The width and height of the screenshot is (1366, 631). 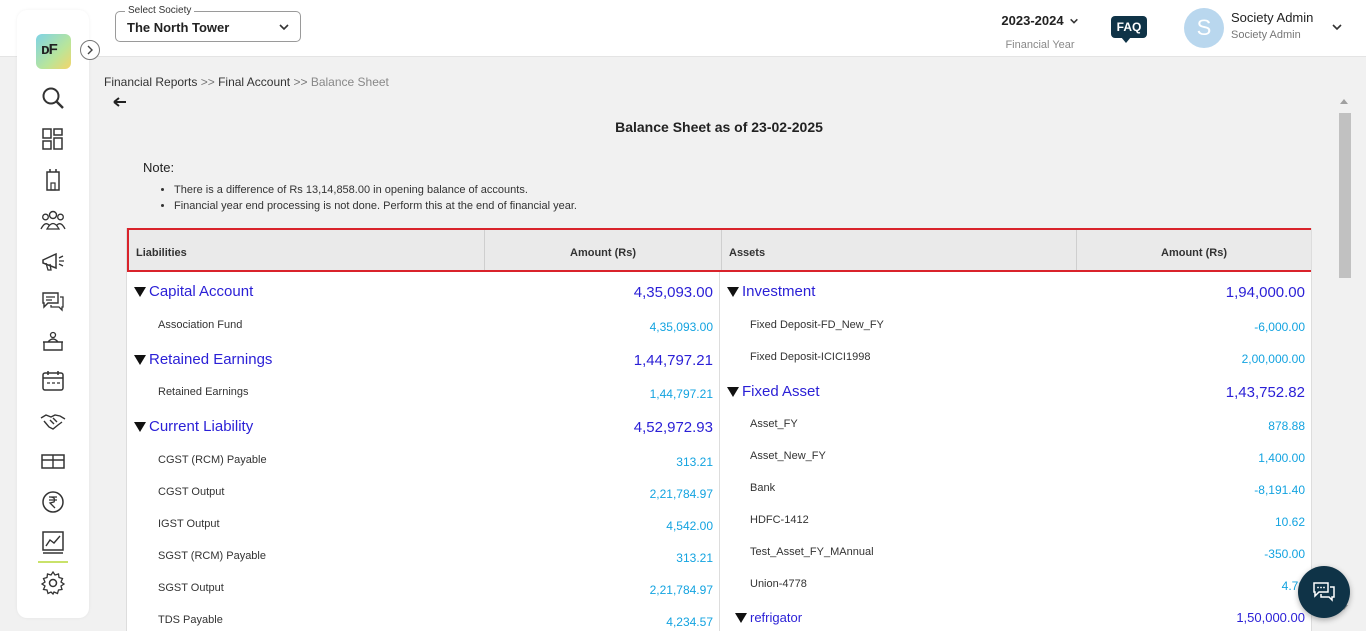 I want to click on active-nav-indicator, so click(x=53, y=562).